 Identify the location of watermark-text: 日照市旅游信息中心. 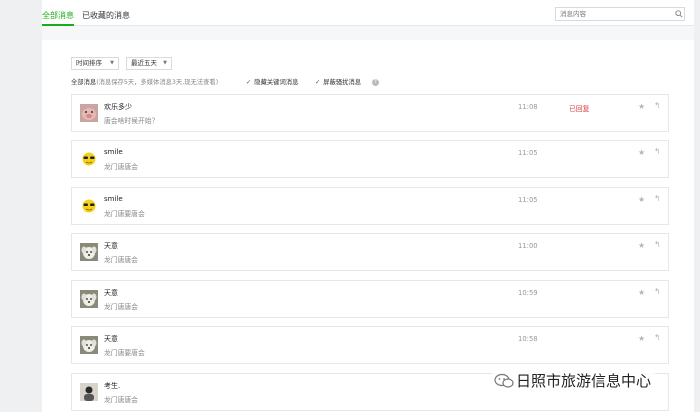
(584, 381).